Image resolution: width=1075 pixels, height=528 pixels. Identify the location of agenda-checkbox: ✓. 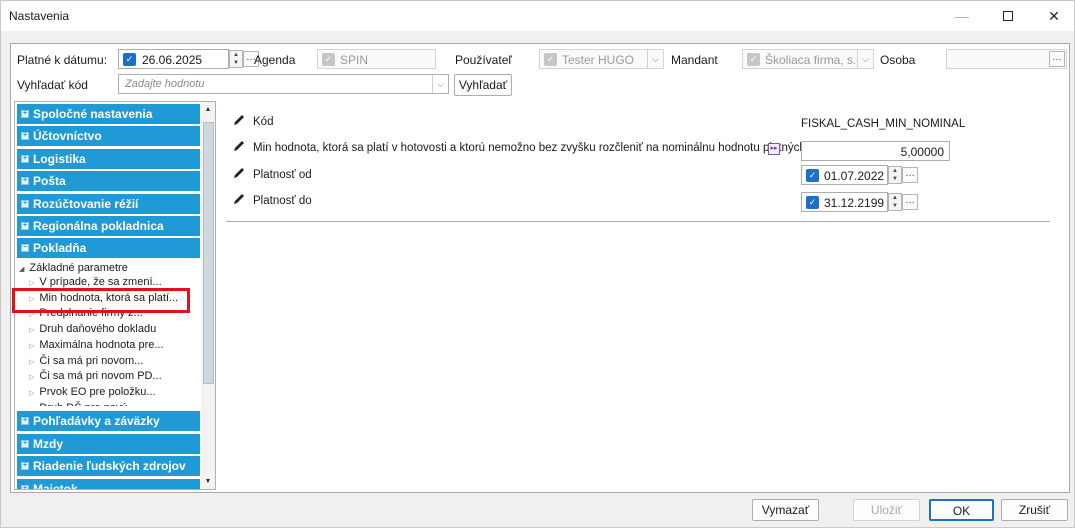
(328, 59).